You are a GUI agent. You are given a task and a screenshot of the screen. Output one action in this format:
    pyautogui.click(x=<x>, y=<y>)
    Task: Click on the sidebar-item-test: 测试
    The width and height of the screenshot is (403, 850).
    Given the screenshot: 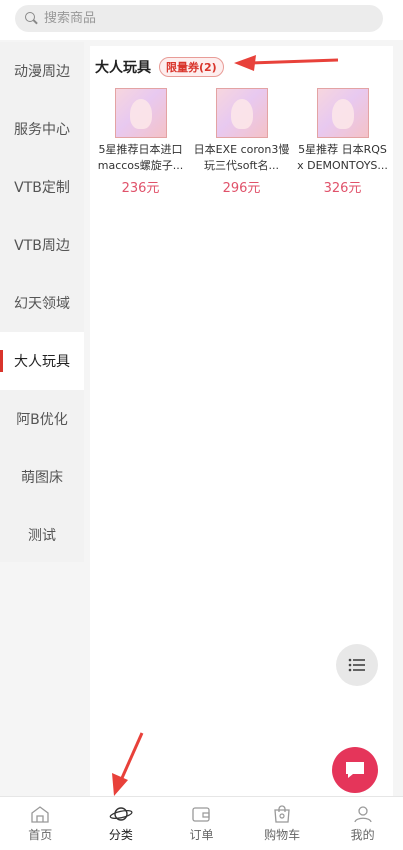 What is the action you would take?
    pyautogui.click(x=42, y=535)
    